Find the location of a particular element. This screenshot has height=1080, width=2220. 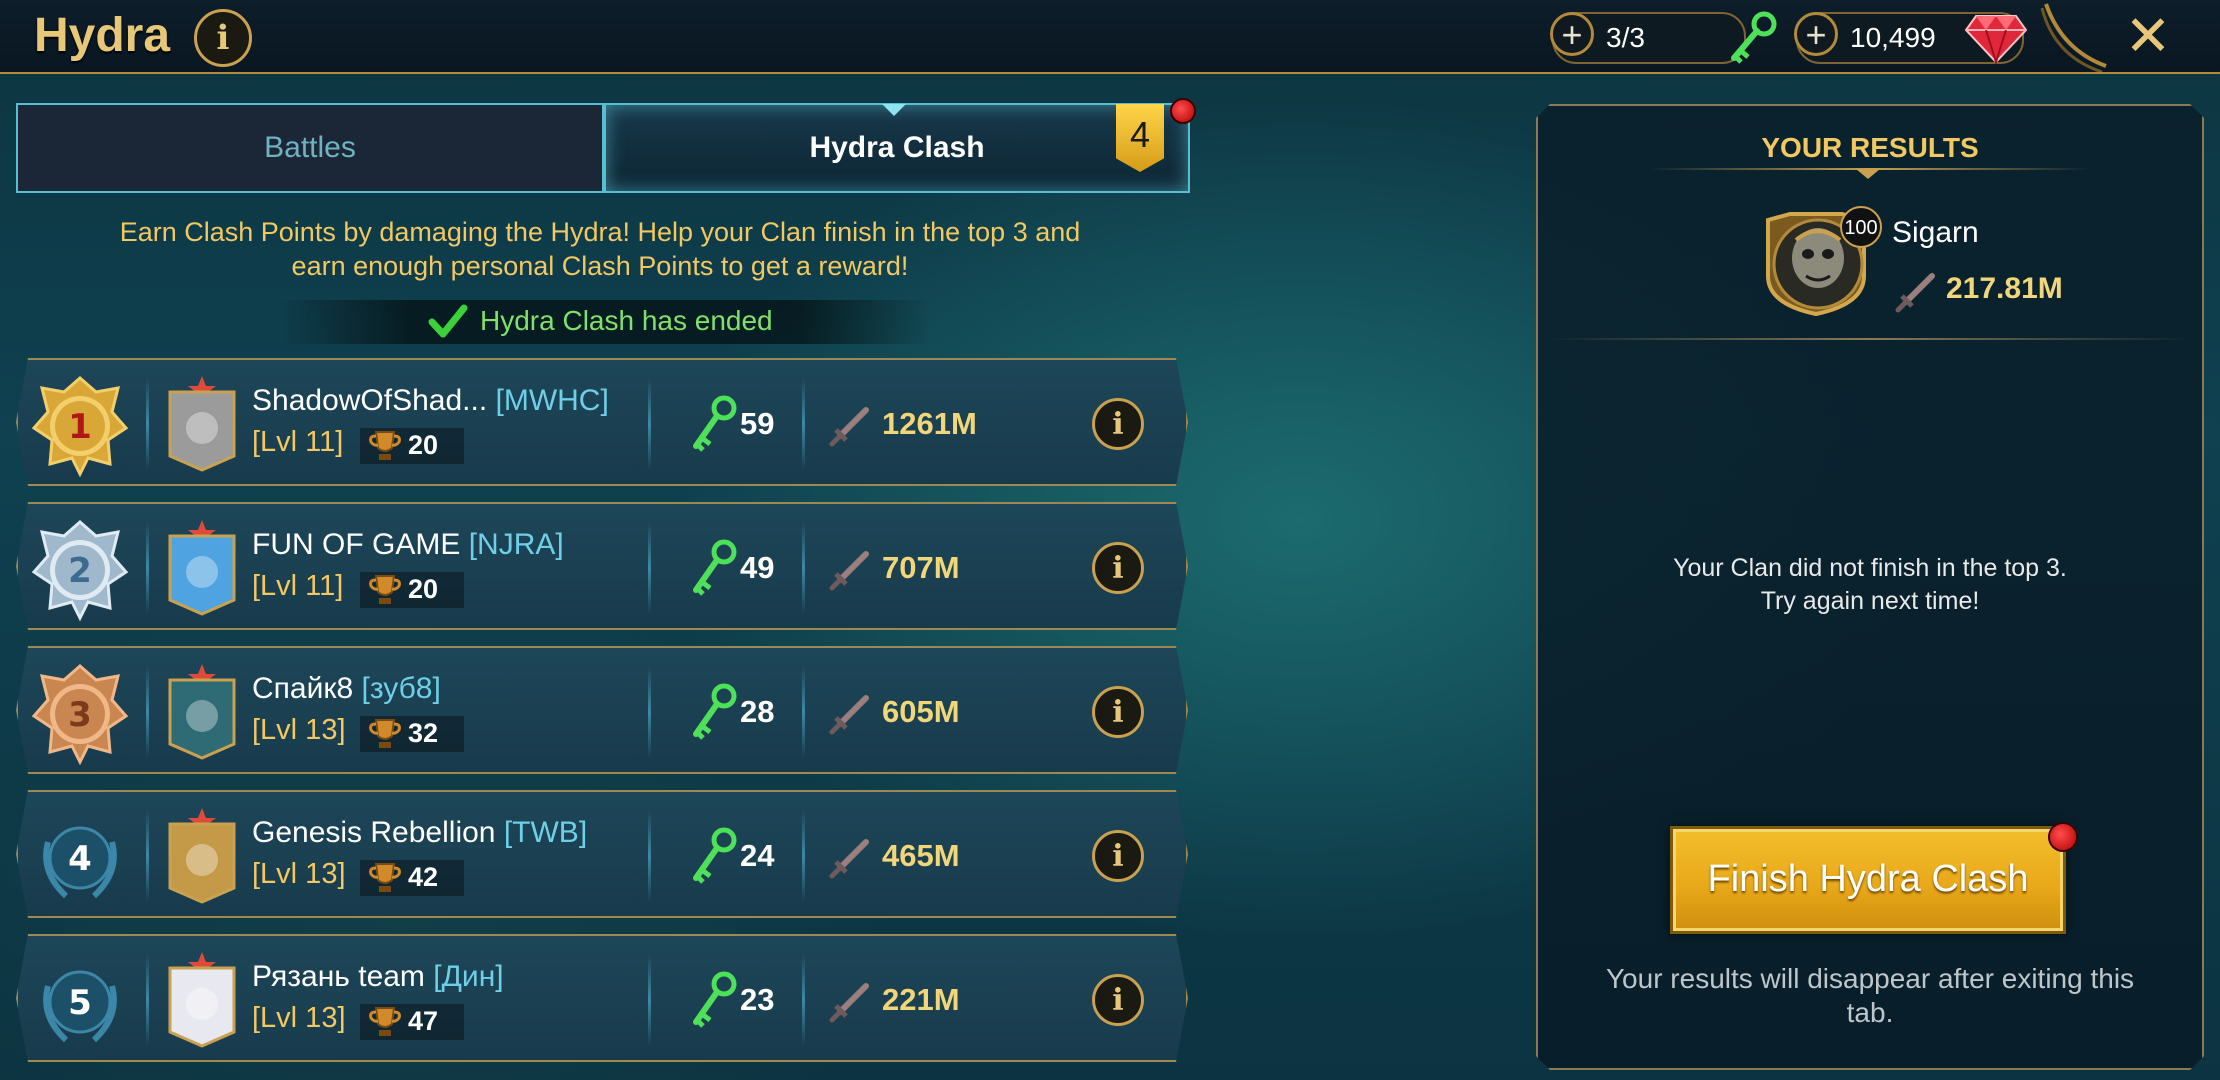

trophy-count: 32 is located at coordinates (423, 733).